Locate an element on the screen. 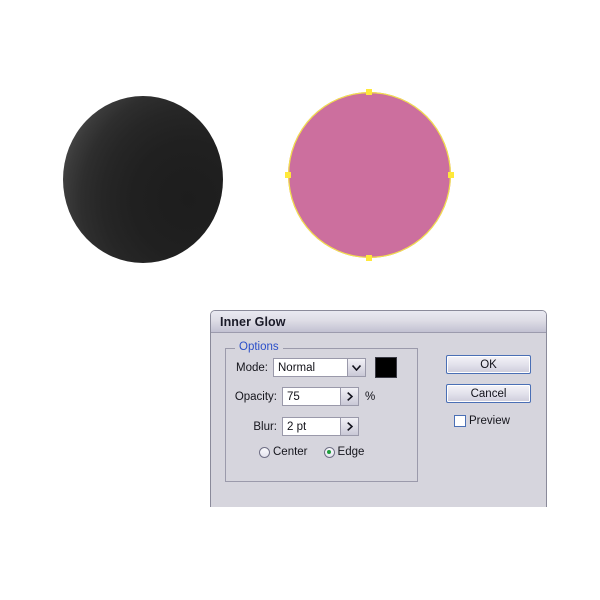 The height and width of the screenshot is (600, 600). preview-label: Preview is located at coordinates (489, 421).